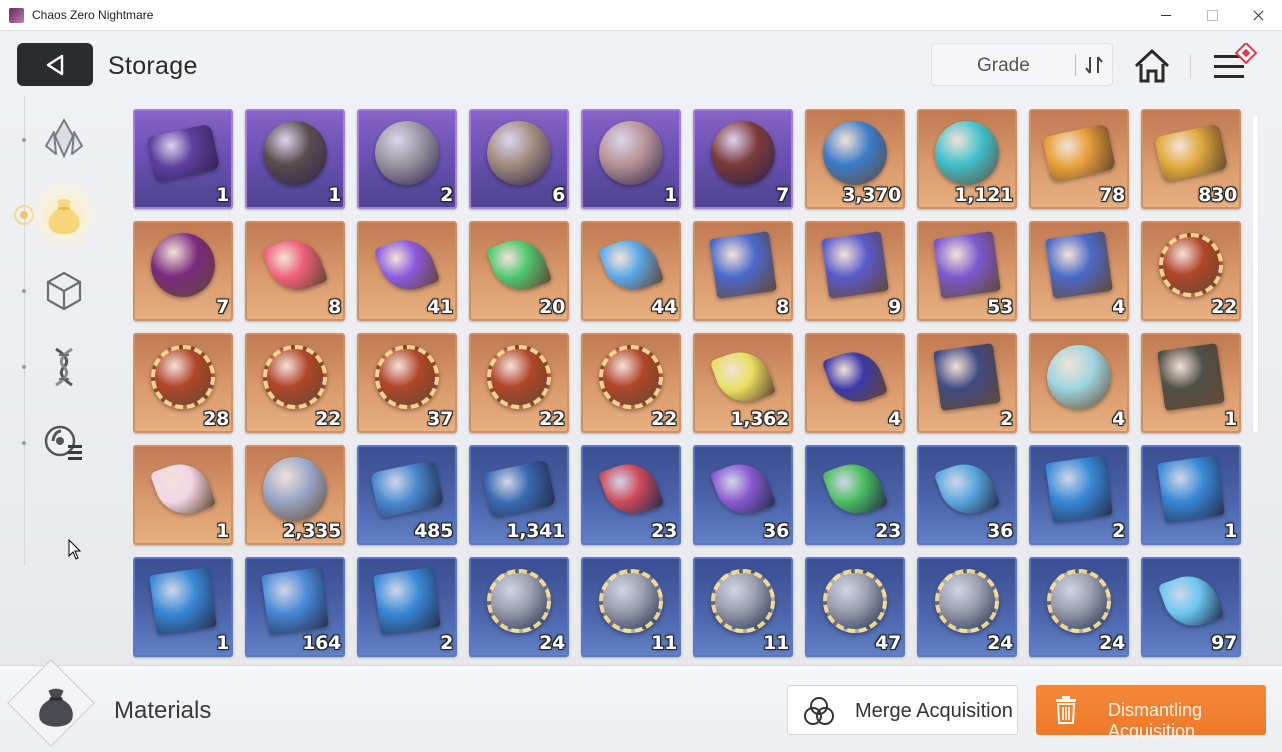  I want to click on item-count: 1,121, so click(983, 195).